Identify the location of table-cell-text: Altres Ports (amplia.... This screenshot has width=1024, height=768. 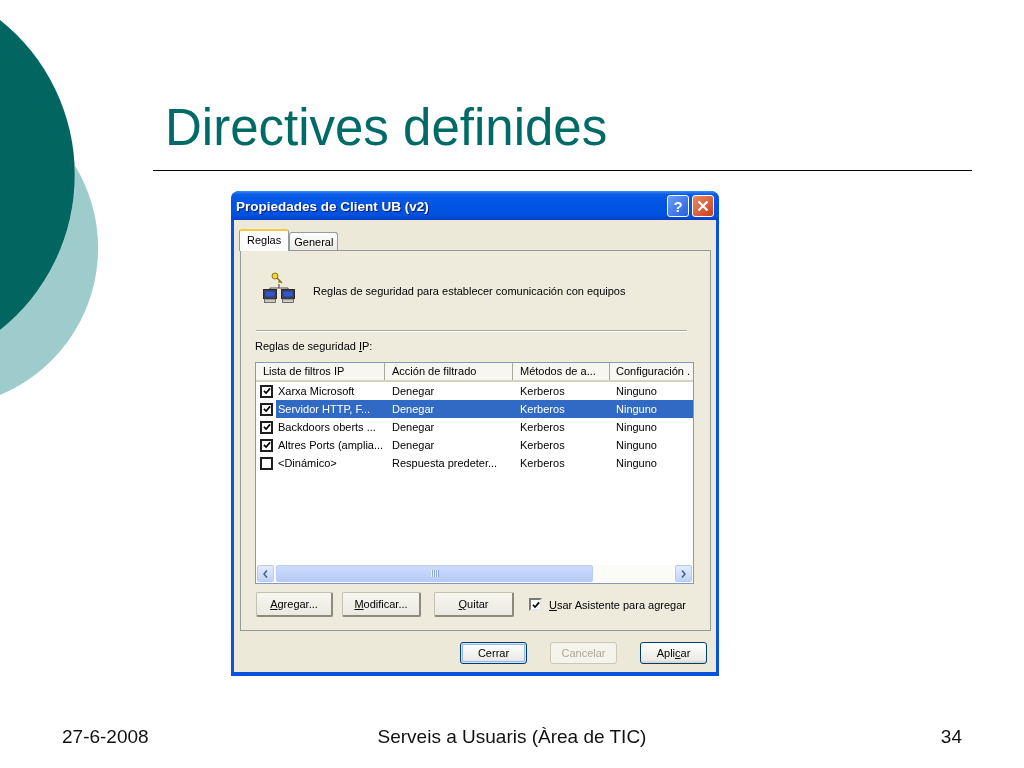
(331, 445).